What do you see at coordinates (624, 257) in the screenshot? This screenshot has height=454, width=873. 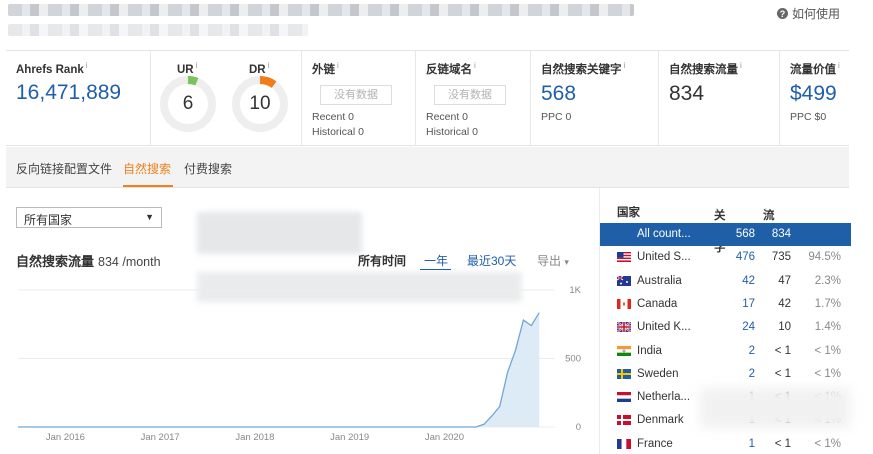 I see `flag-us-icon` at bounding box center [624, 257].